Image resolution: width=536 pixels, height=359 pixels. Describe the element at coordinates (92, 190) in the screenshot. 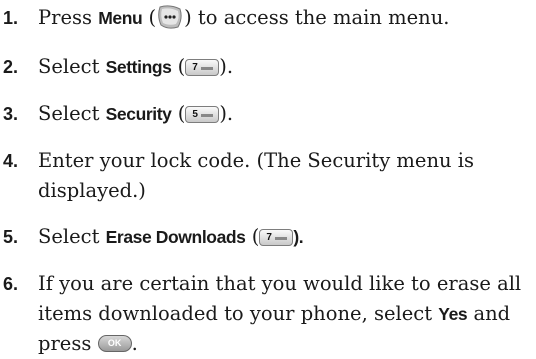

I see `step-text-line2: displayed.)` at that location.